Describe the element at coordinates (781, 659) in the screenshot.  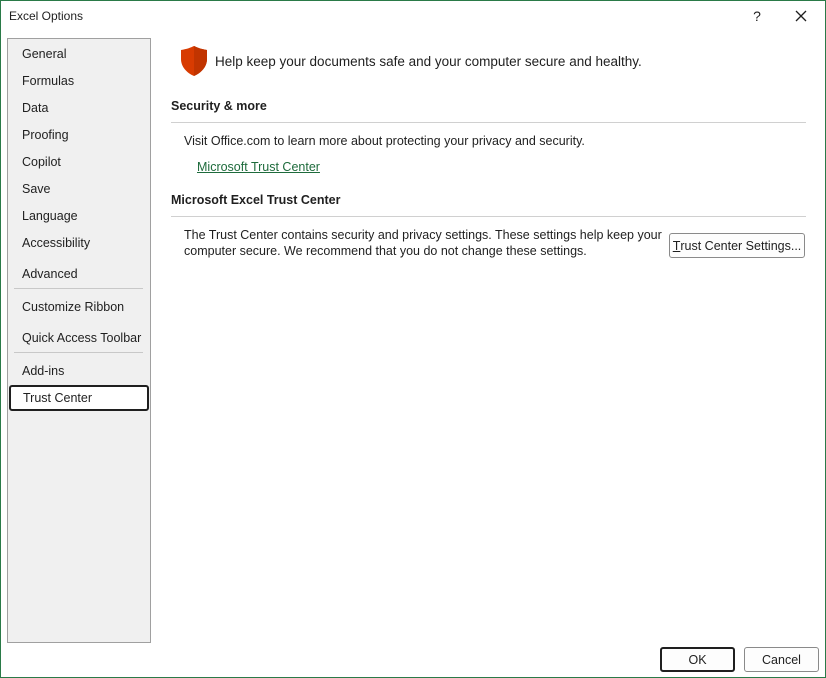
I see `cancel-button: Cancel` at that location.